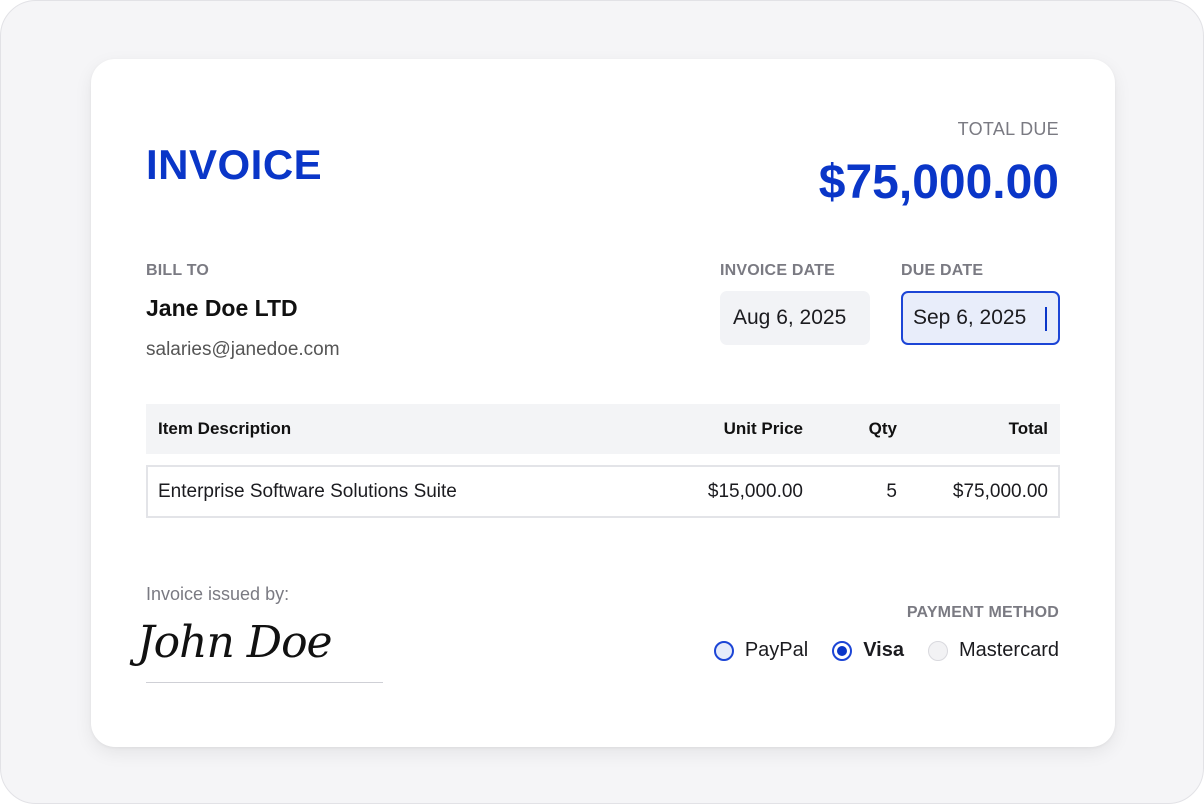  I want to click on total-due-amount: $75,000.00, so click(938, 182).